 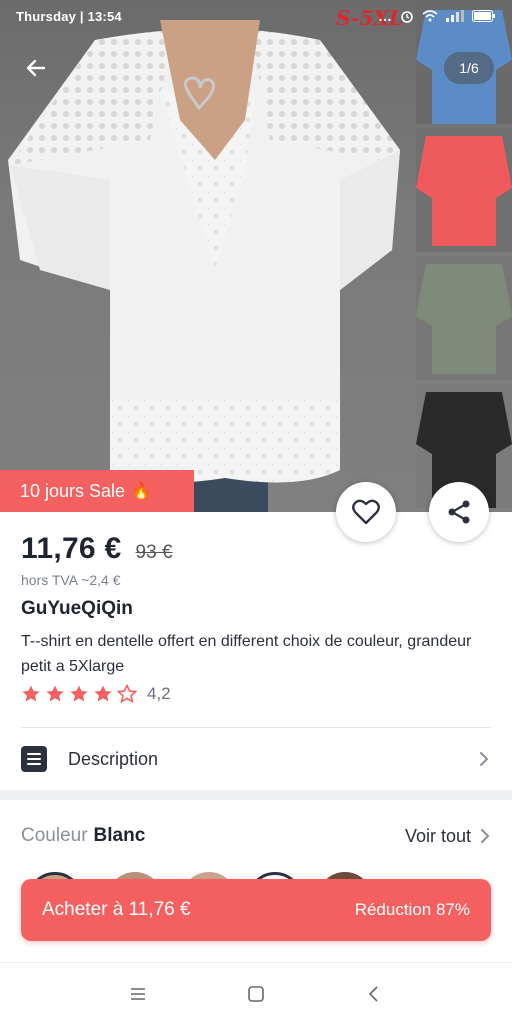 What do you see at coordinates (256, 727) in the screenshot?
I see `divider` at bounding box center [256, 727].